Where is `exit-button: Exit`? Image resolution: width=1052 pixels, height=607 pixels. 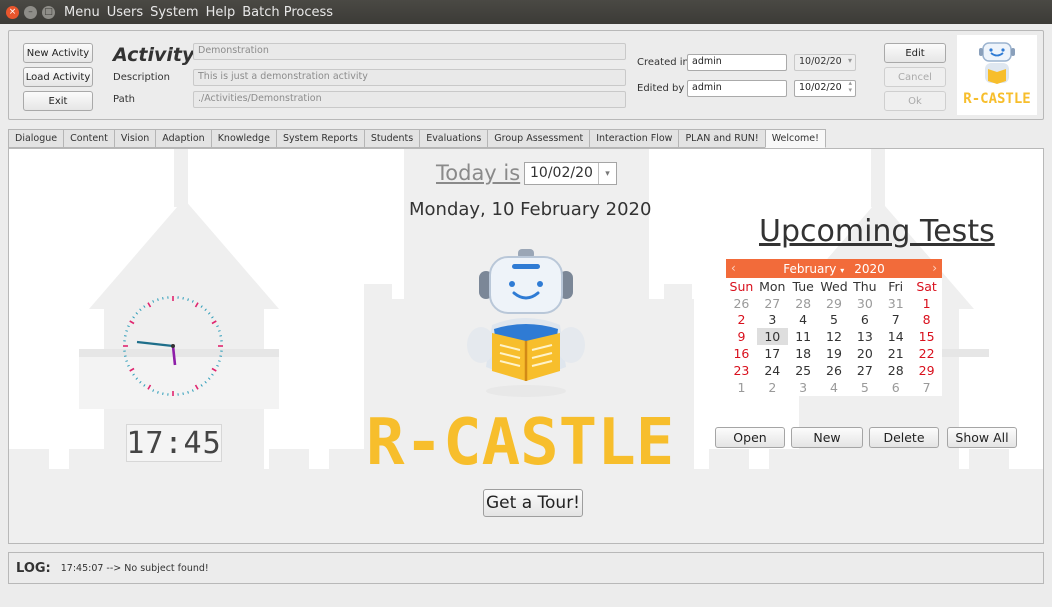
exit-button: Exit is located at coordinates (58, 101).